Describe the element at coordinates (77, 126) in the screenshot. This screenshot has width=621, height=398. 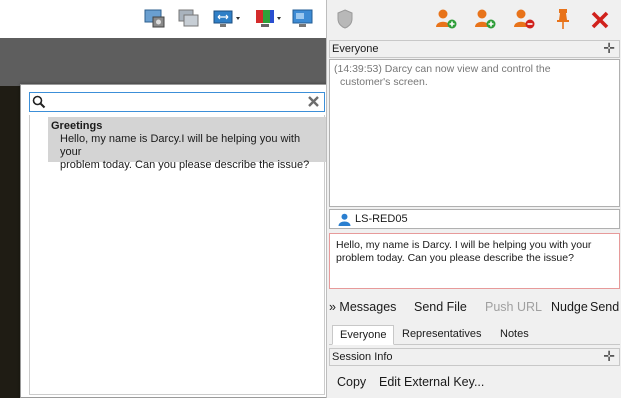
I see `canned-message-title: Greetings` at that location.